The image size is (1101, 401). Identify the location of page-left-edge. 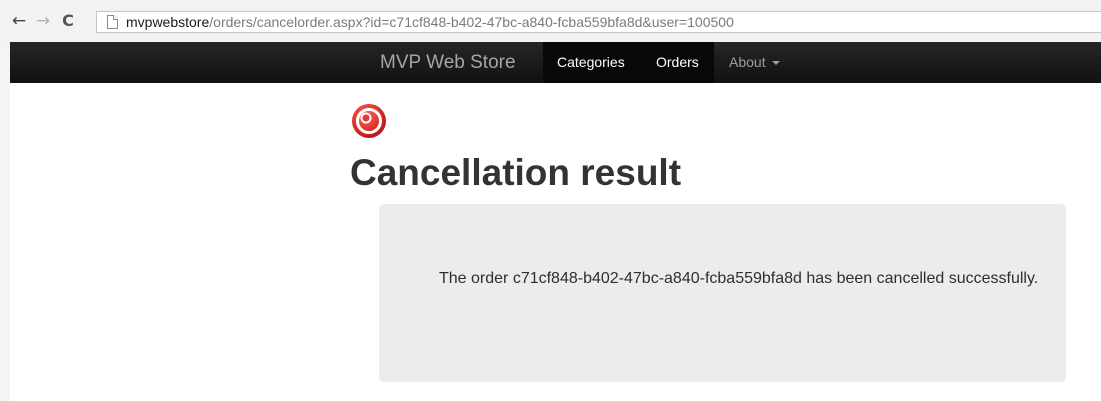
(5, 221).